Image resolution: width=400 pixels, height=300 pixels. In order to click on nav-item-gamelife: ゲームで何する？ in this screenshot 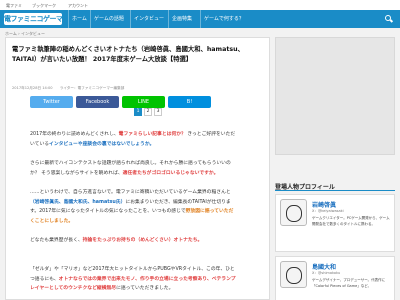, I will do `click(222, 19)`.